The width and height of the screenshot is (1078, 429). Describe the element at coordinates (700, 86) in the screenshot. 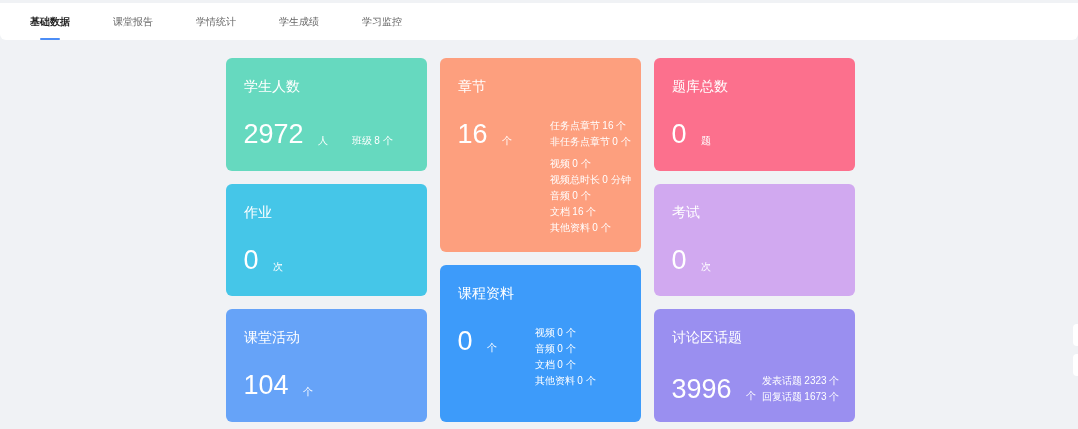

I see `card-title: 题库总数` at that location.